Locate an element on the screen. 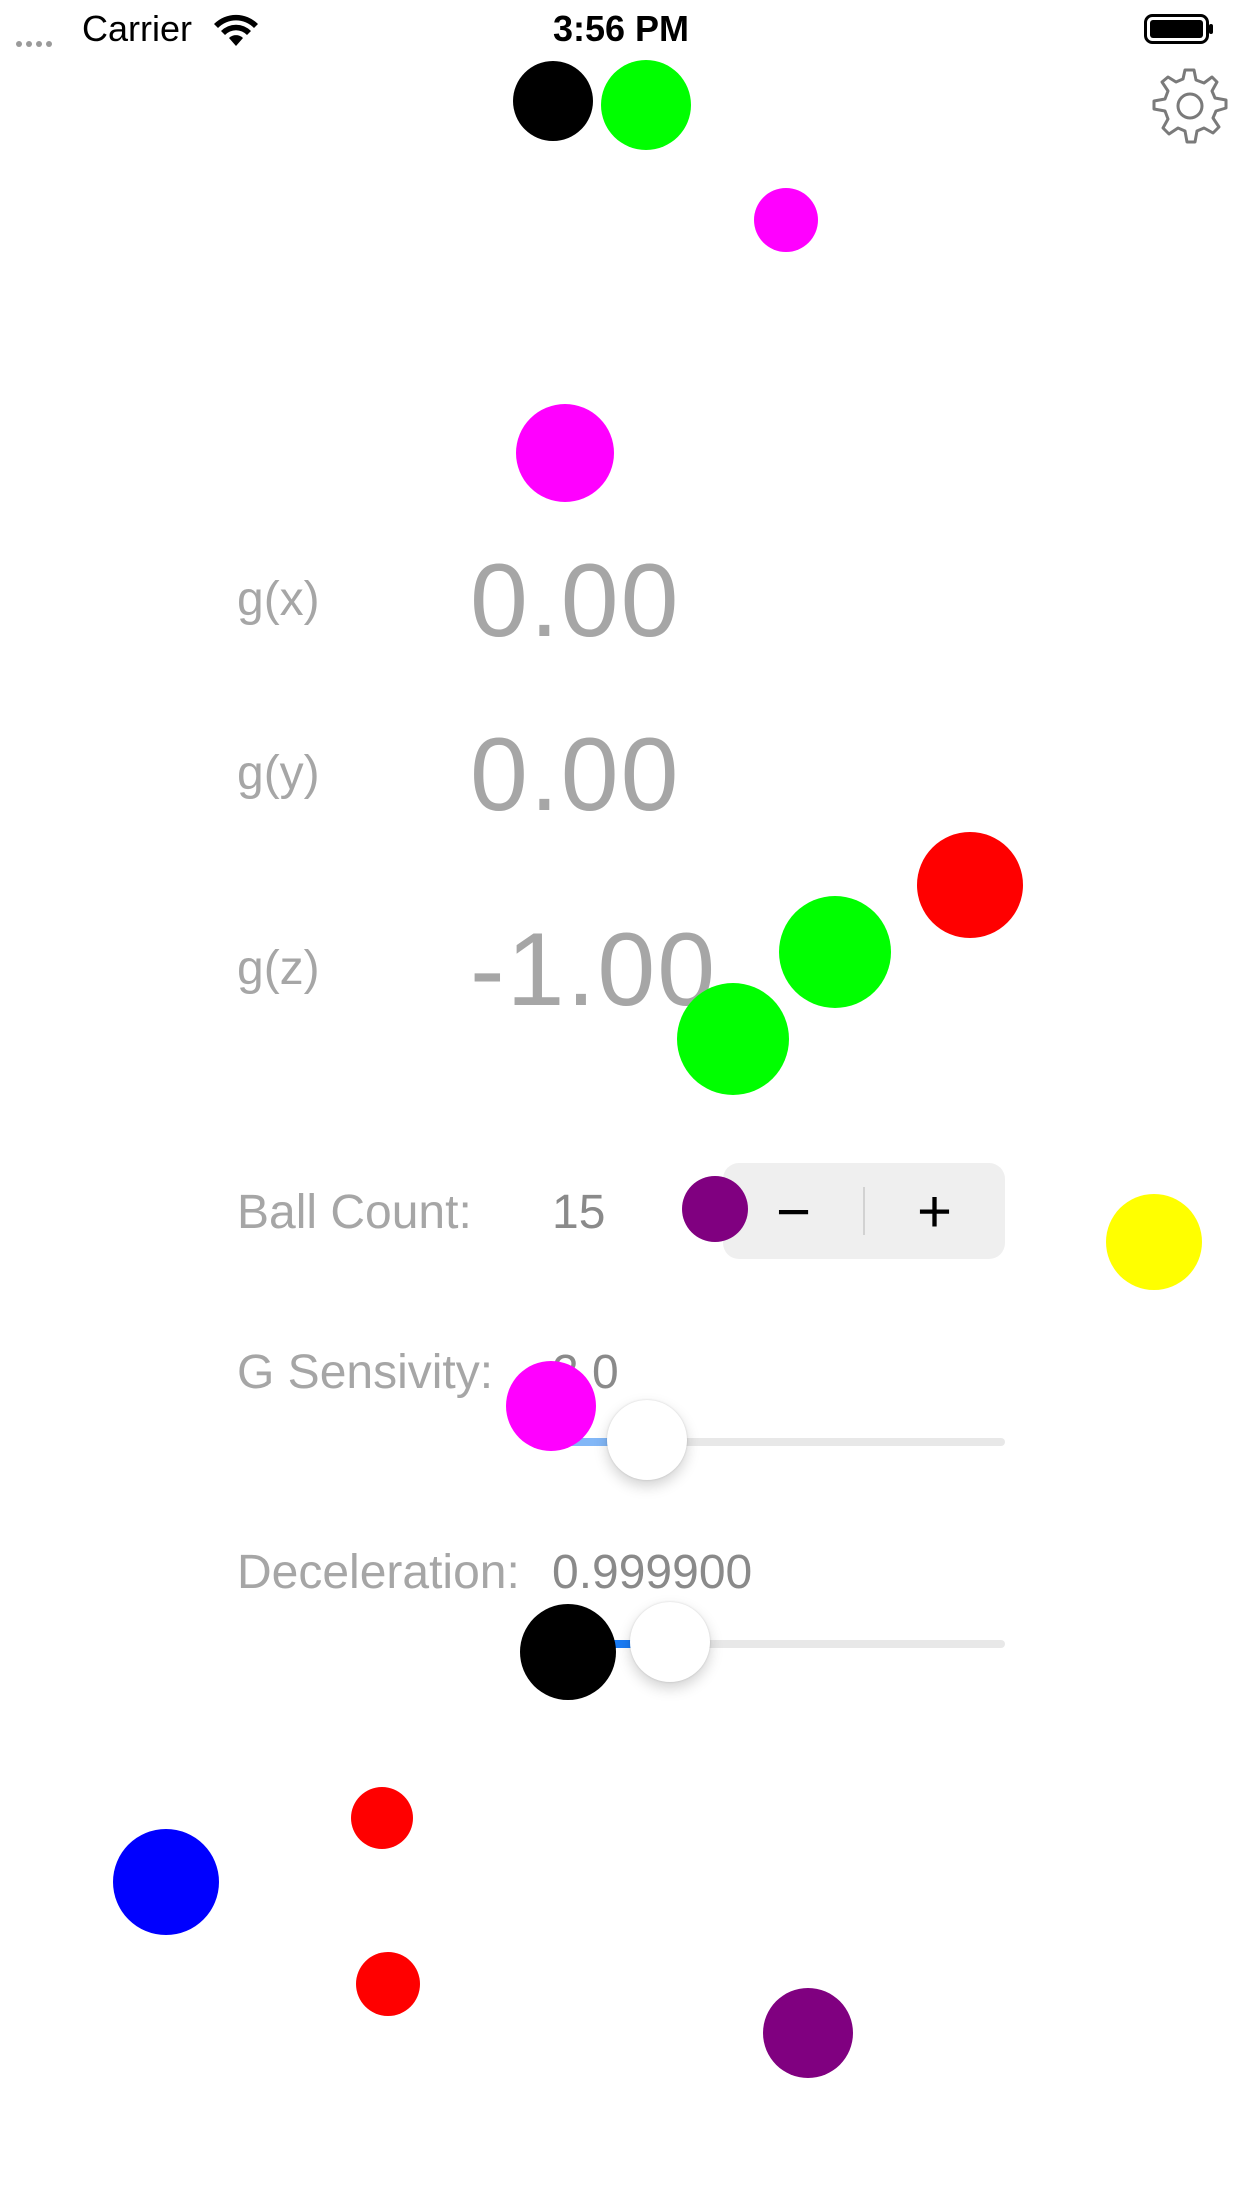 This screenshot has width=1242, height=2208. g-sensitivity-label: G Sensivity: is located at coordinates (365, 1372).